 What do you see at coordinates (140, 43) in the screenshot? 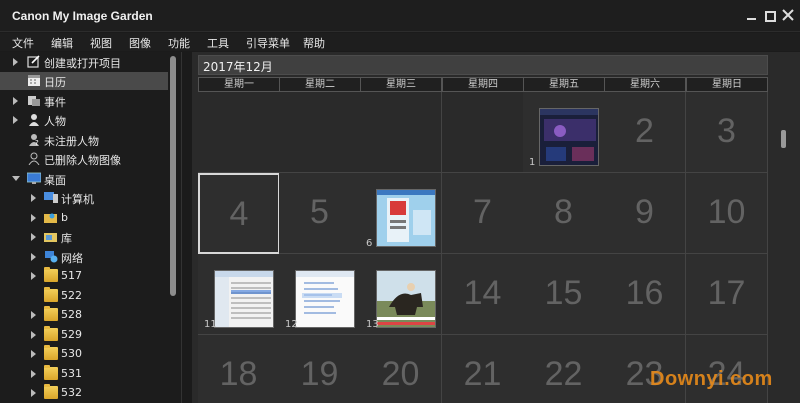
I see `menu-image: 图像` at bounding box center [140, 43].